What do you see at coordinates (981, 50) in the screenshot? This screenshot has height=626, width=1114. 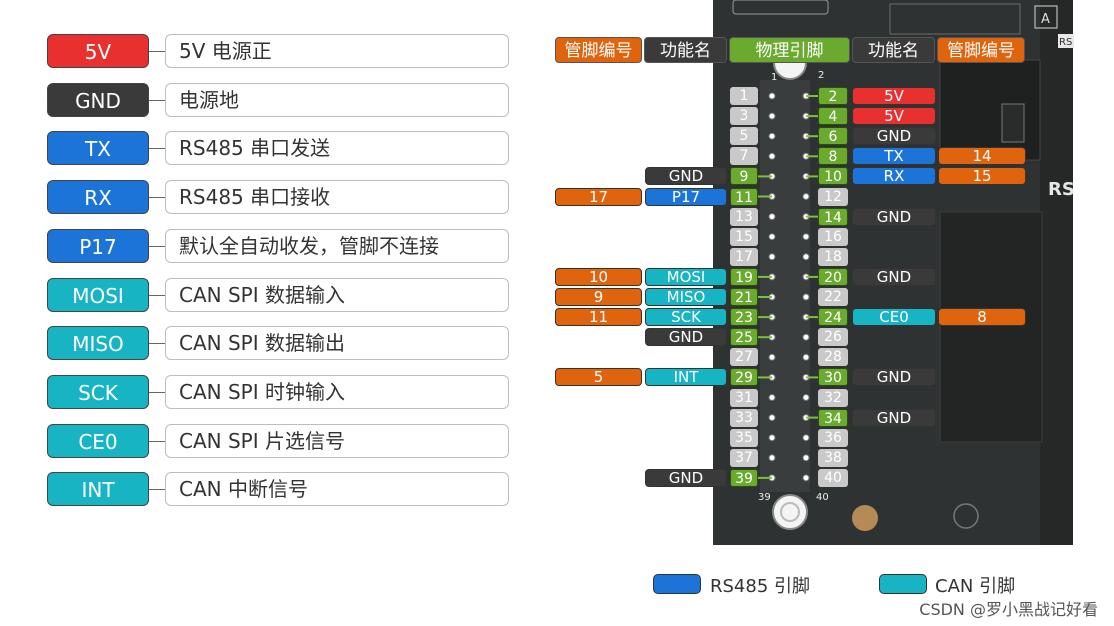 I see `header-right-pin-no: 管脚编号` at bounding box center [981, 50].